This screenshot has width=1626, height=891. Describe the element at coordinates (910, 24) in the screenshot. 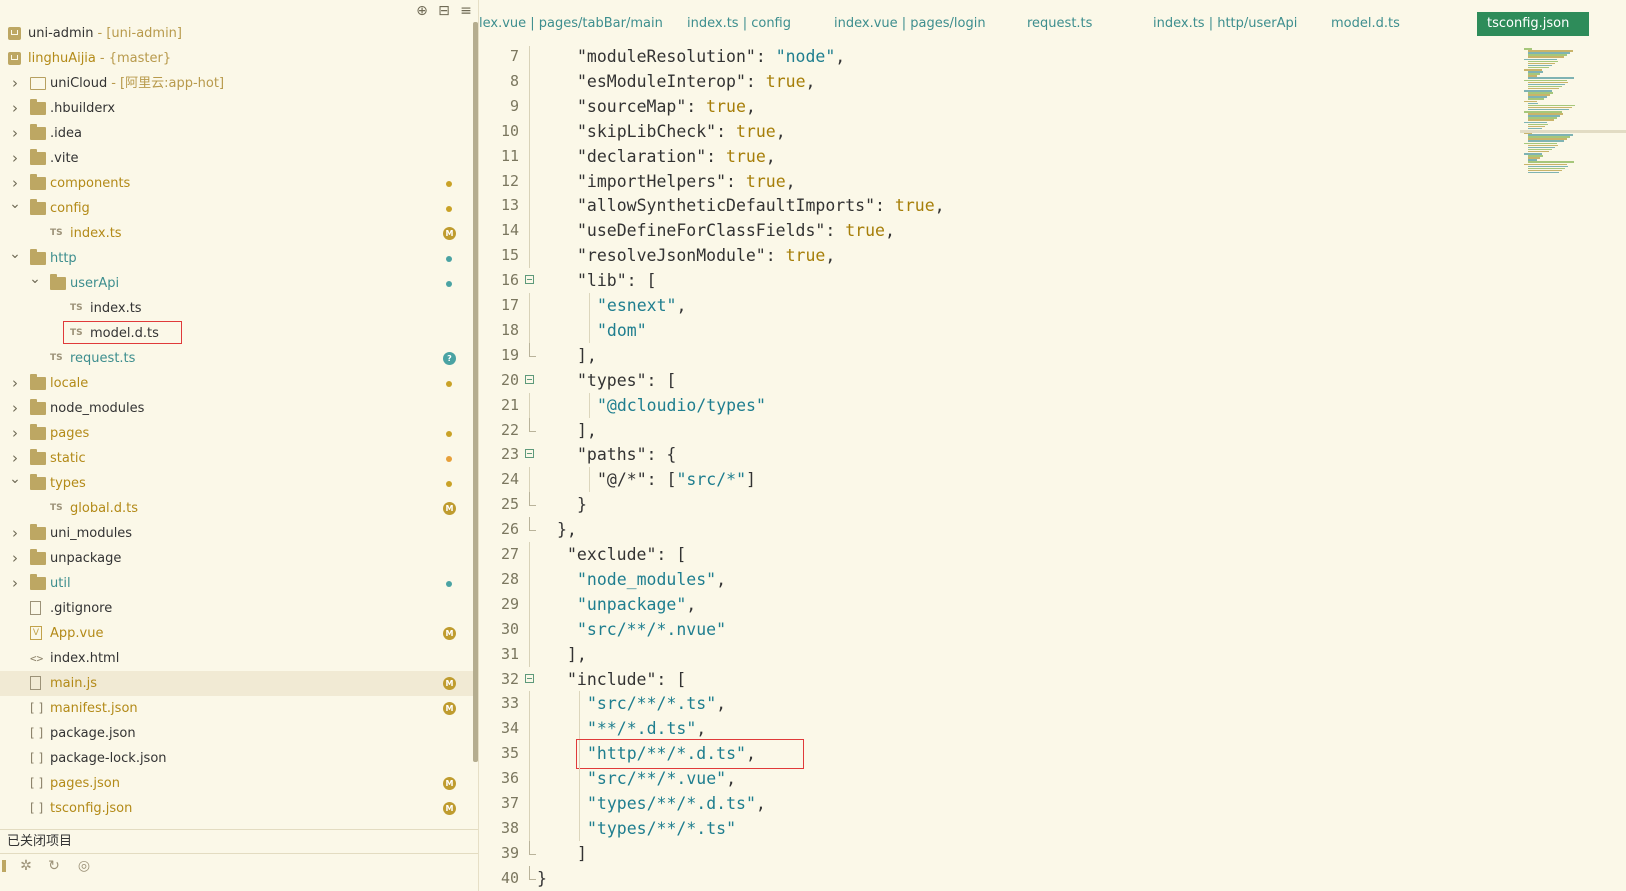

I see `editor-tab: index.vue | pages/login` at that location.